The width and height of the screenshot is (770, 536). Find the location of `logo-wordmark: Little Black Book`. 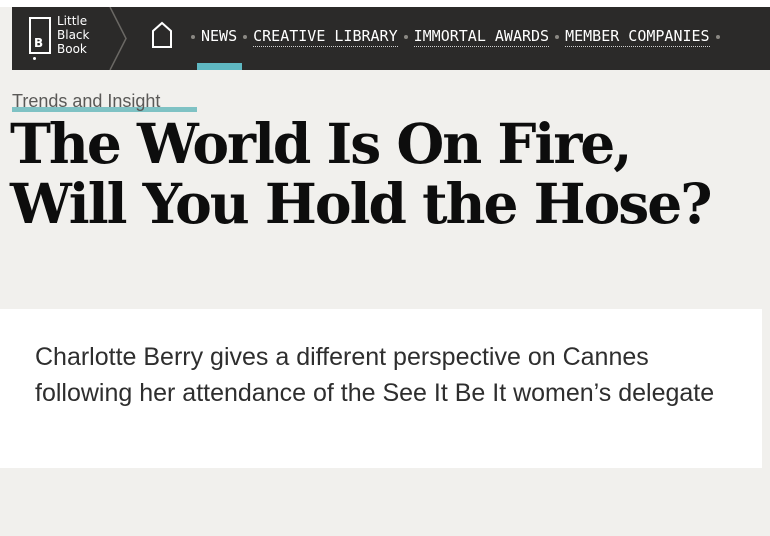

logo-wordmark: Little Black Book is located at coordinates (73, 35).